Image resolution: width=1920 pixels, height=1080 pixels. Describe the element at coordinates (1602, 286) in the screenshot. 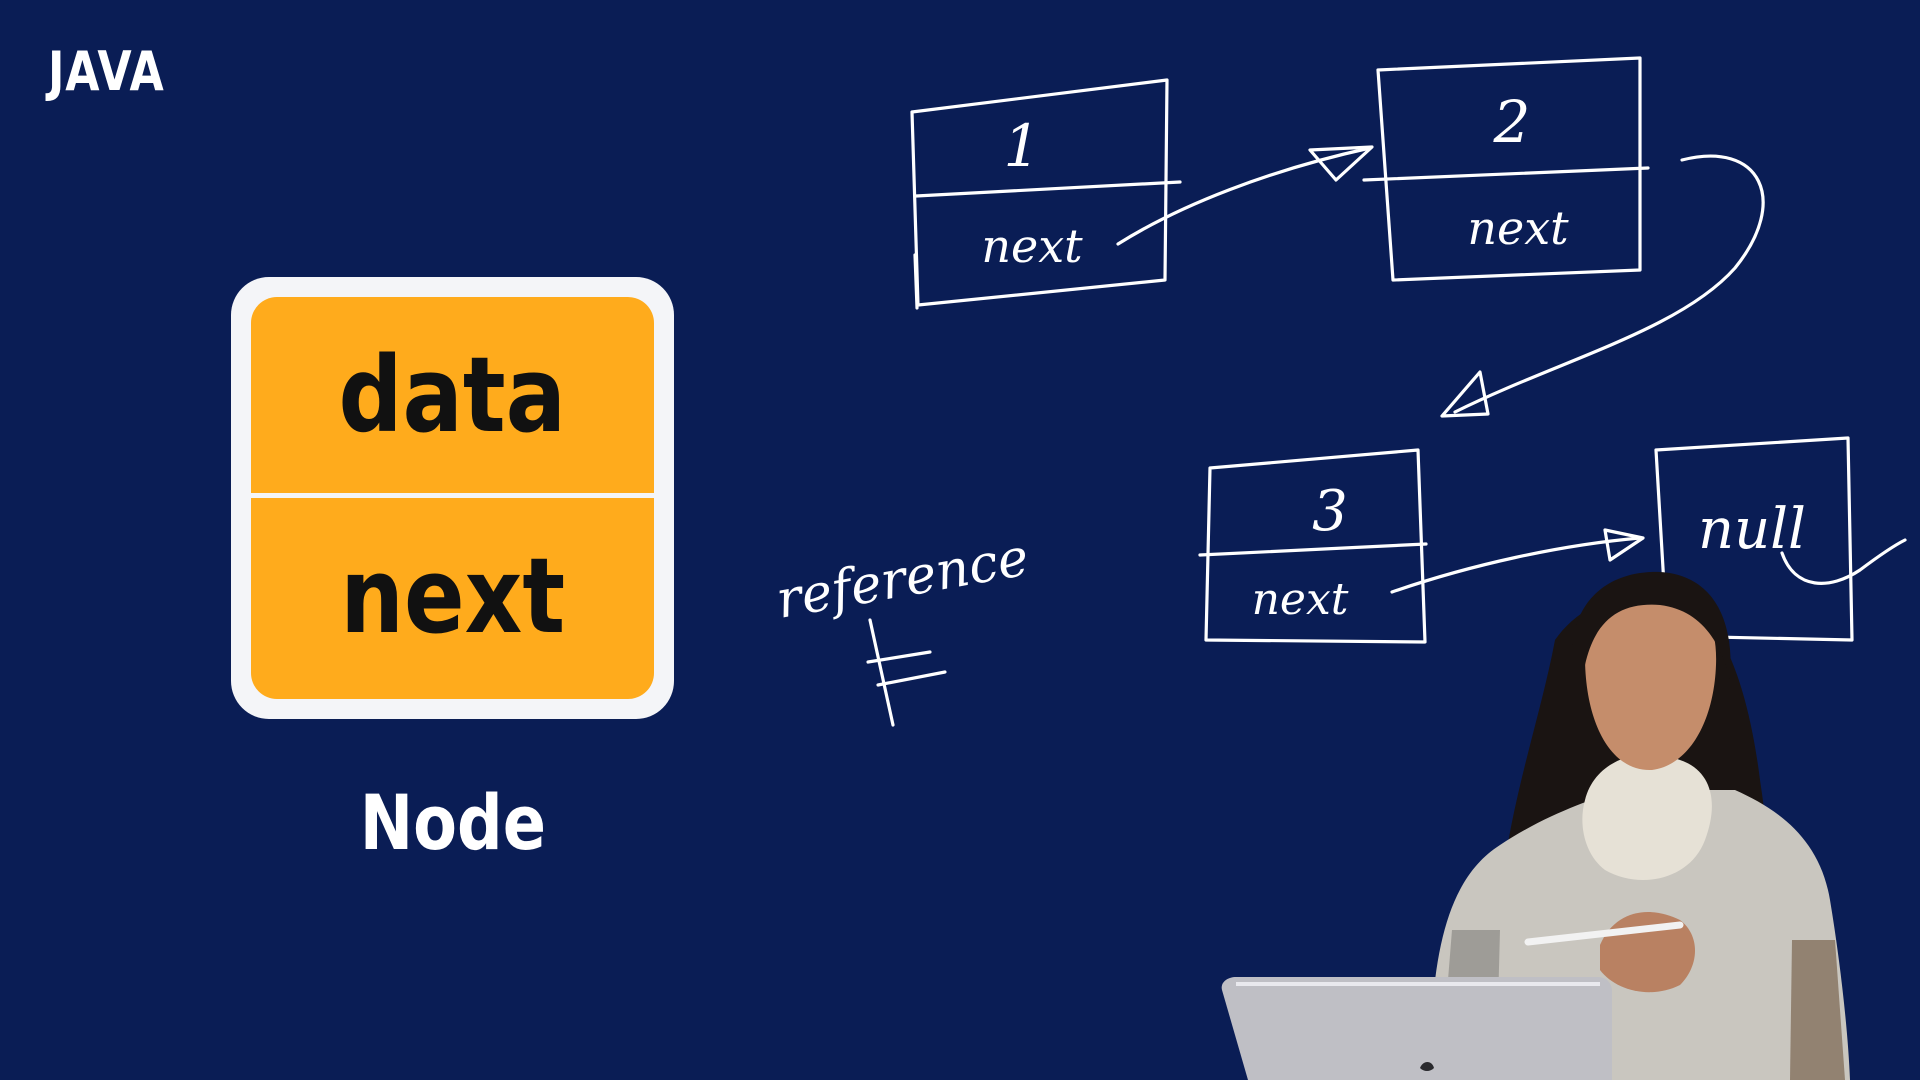

I see `arrow-node2-to-node3` at that location.